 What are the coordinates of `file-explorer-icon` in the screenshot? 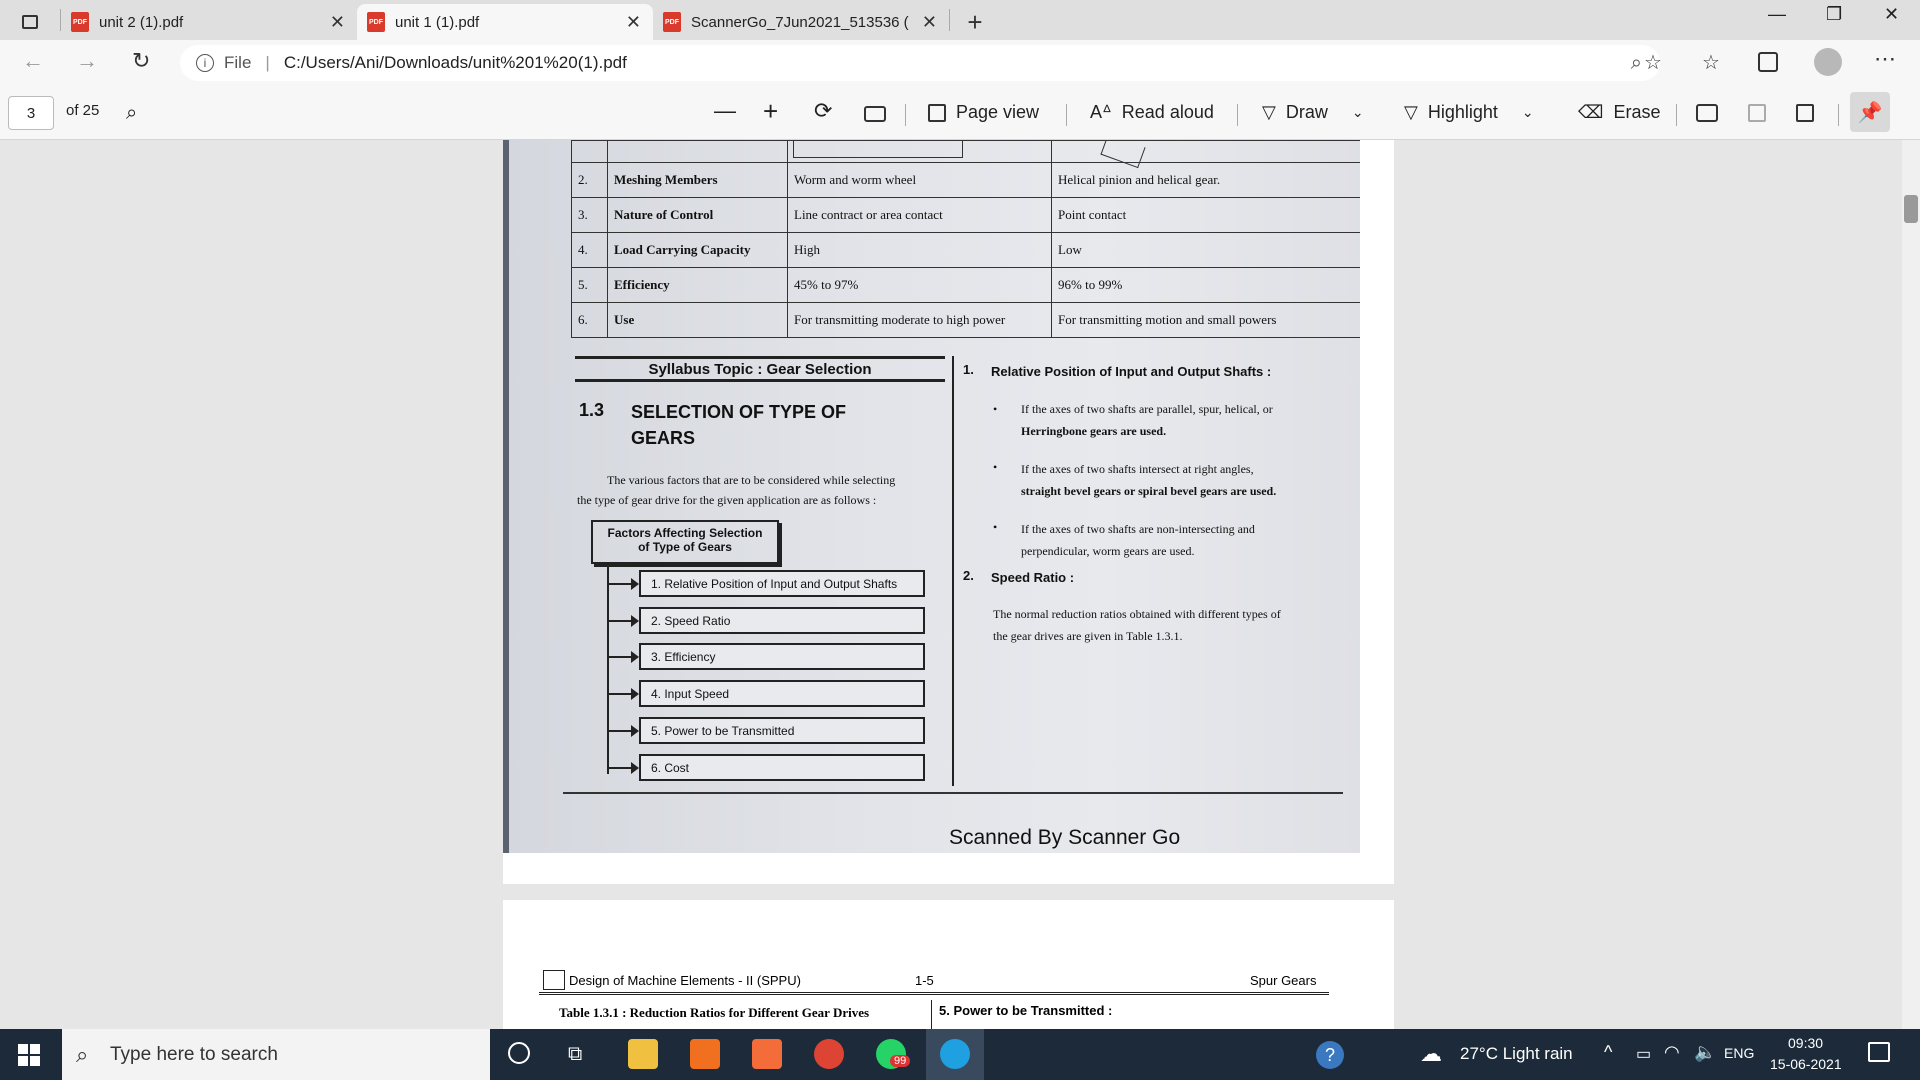 It's located at (643, 1054).